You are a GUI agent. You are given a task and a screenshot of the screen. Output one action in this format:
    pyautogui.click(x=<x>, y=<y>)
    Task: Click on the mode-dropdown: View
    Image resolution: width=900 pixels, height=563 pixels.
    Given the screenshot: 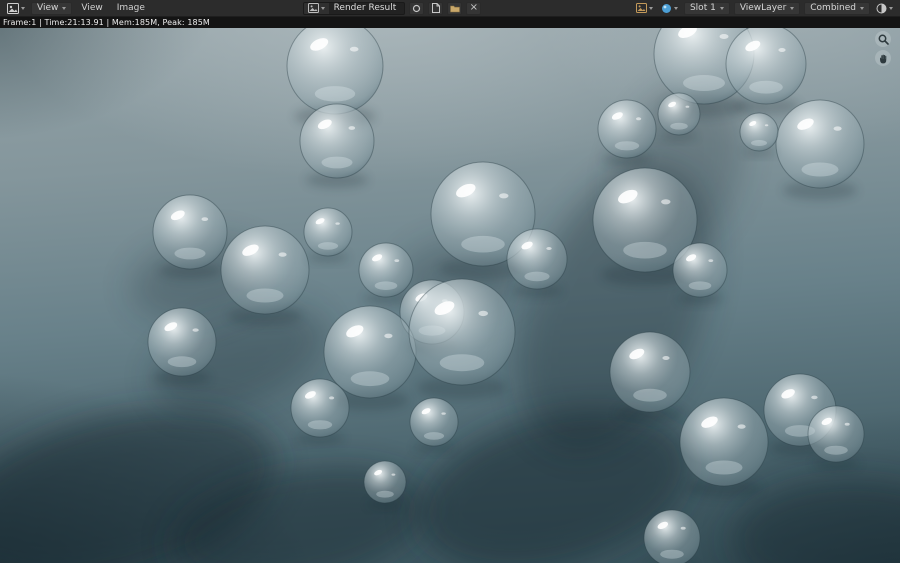 What is the action you would take?
    pyautogui.click(x=52, y=8)
    